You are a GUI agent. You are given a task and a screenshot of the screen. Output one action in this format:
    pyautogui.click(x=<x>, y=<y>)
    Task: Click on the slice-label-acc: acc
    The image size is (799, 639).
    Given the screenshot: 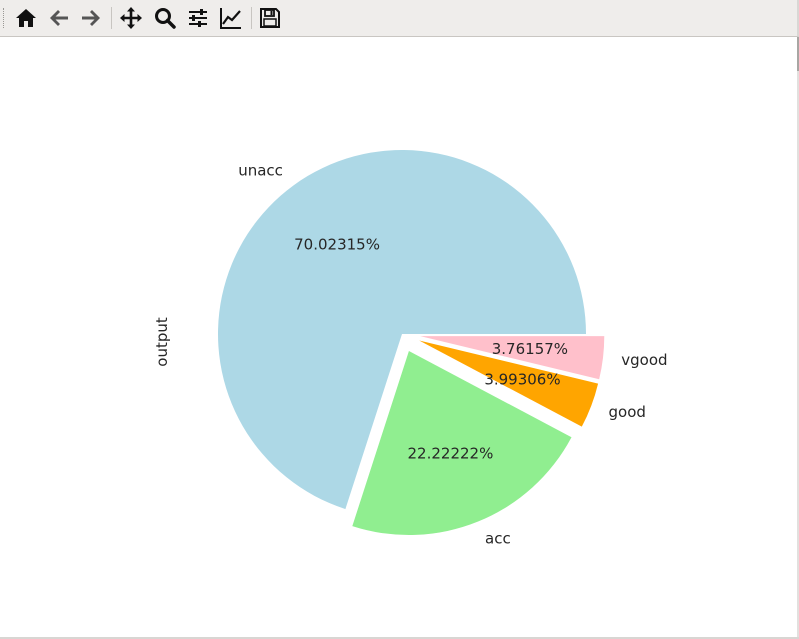 What is the action you would take?
    pyautogui.click(x=498, y=539)
    